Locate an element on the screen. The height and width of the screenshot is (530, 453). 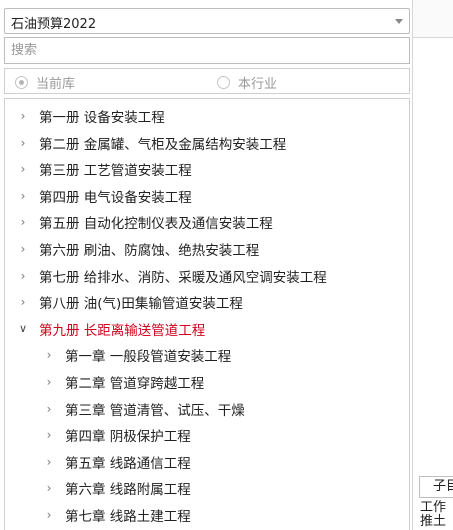
radio-unselected-icon is located at coordinates (223, 82).